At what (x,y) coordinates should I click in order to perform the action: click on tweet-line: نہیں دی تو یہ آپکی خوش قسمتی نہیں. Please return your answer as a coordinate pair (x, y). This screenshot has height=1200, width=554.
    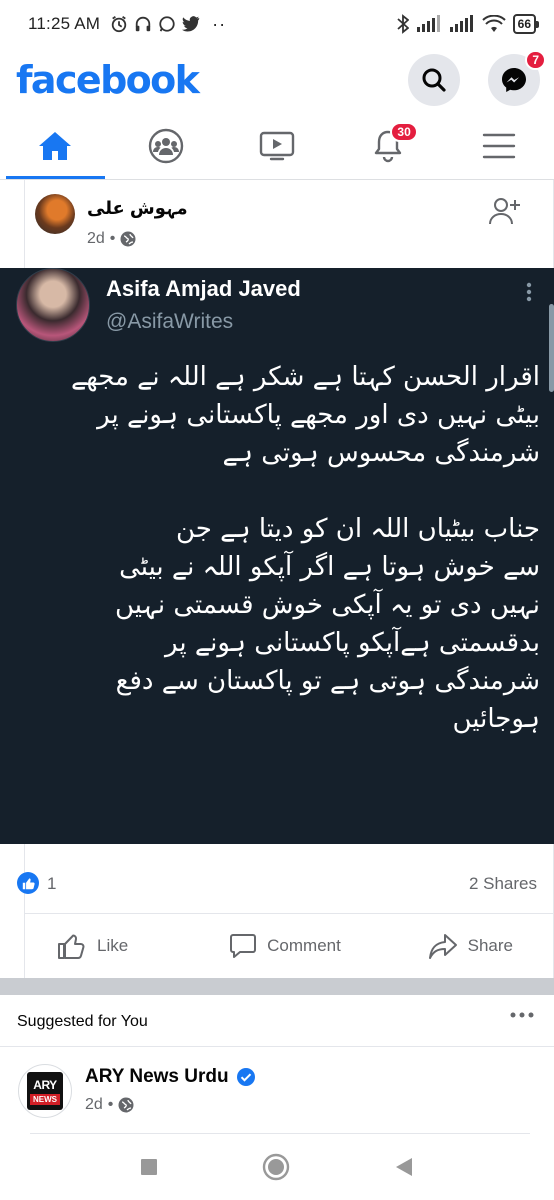
    Looking at the image, I should click on (327, 605).